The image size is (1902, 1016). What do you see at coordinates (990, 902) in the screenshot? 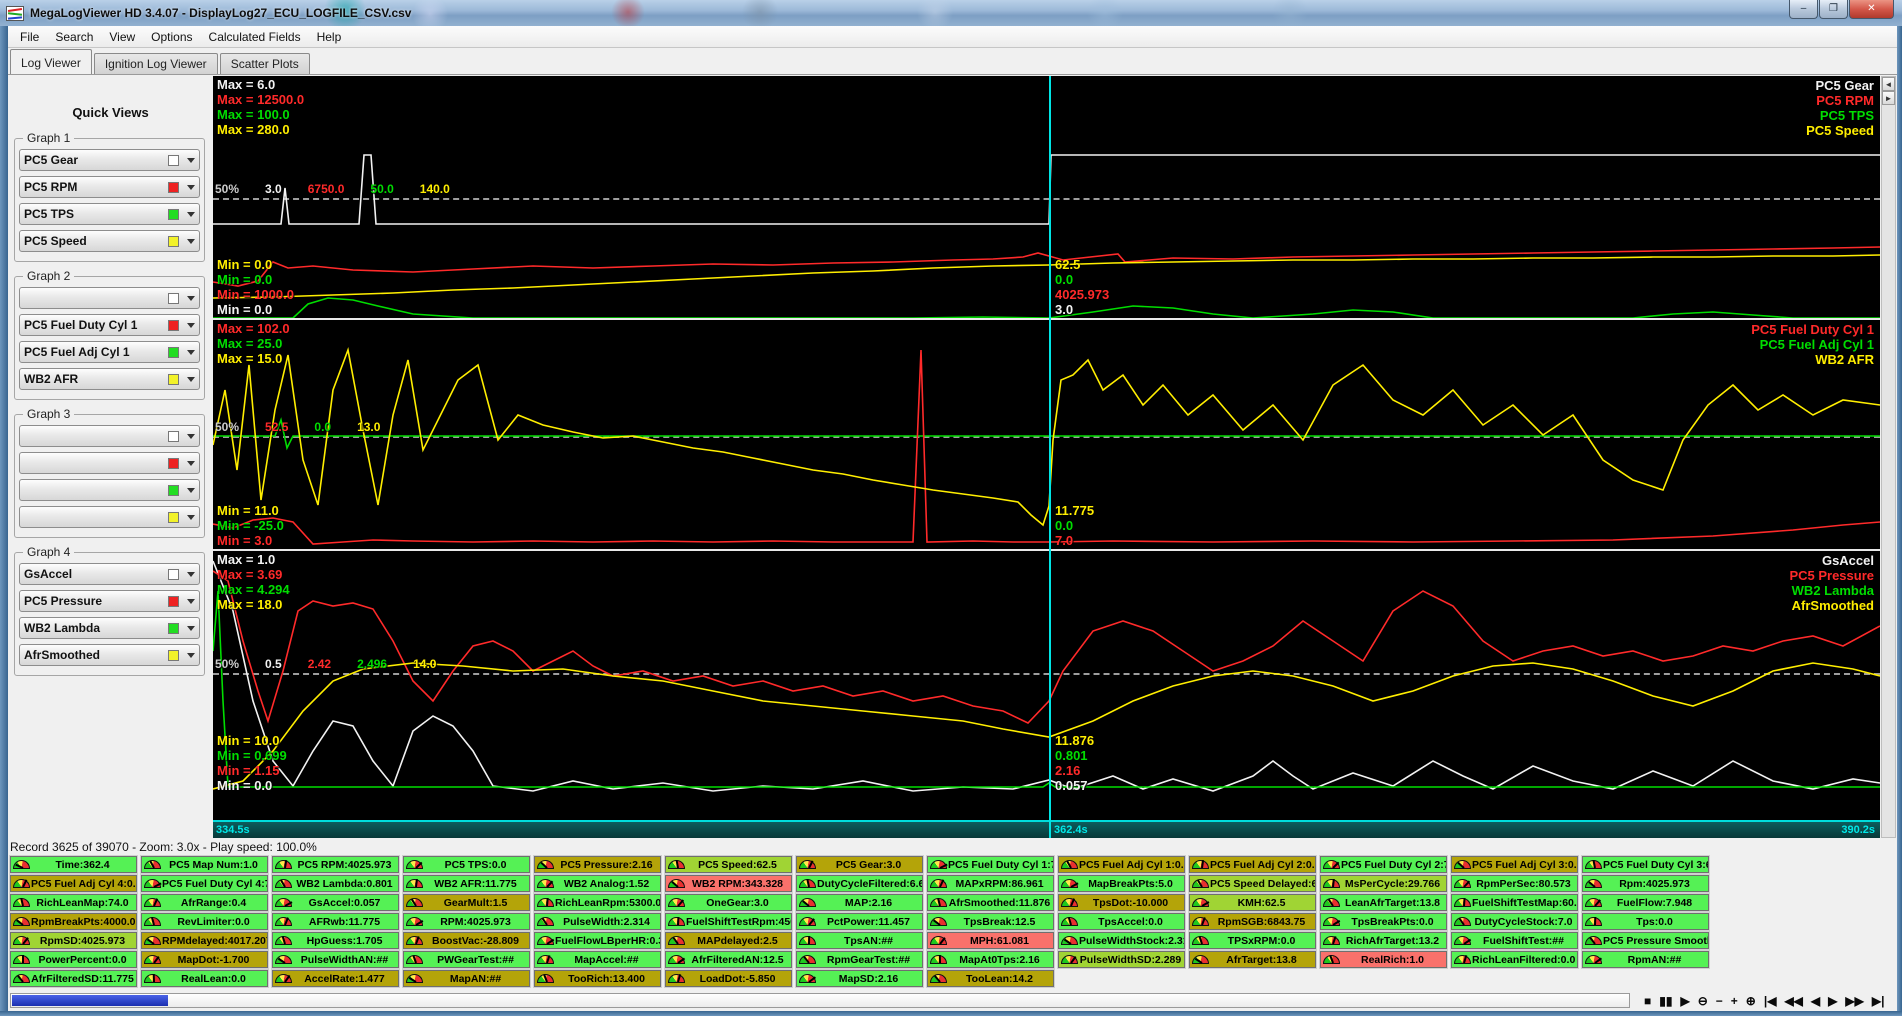
I see `gauge-cell: AfrSmoothed:11.876` at bounding box center [990, 902].